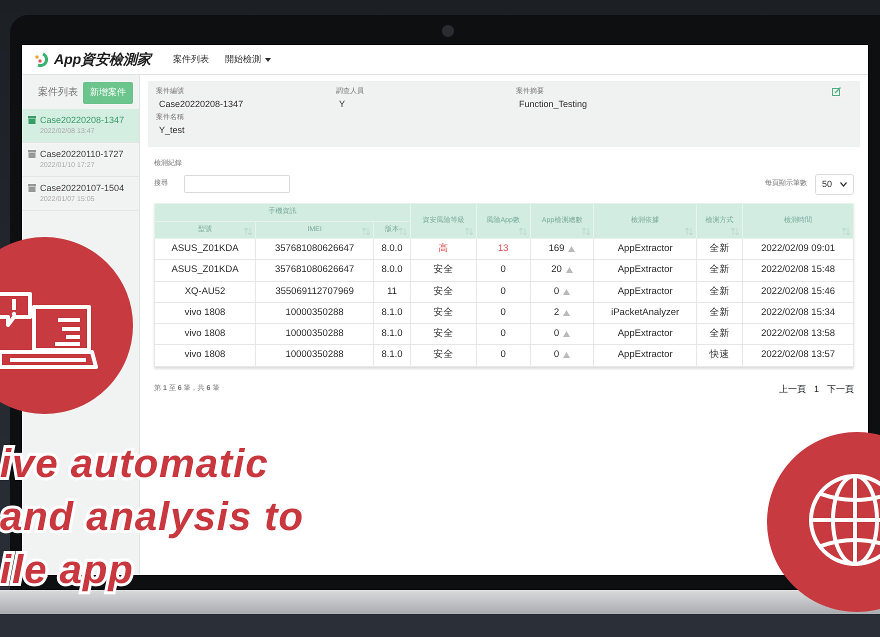 The image size is (880, 637). I want to click on table-cell: 11, so click(392, 291).